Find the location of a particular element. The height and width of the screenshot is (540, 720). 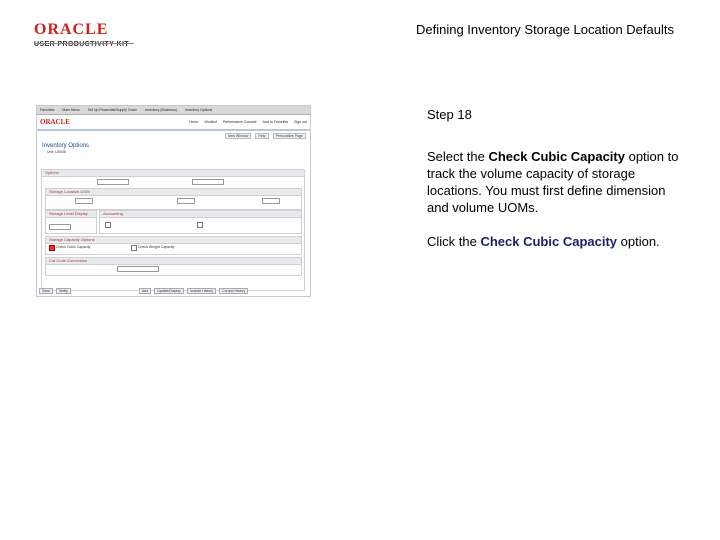

storage-capacity-header: Storage Capacity Options is located at coordinates (173, 240).